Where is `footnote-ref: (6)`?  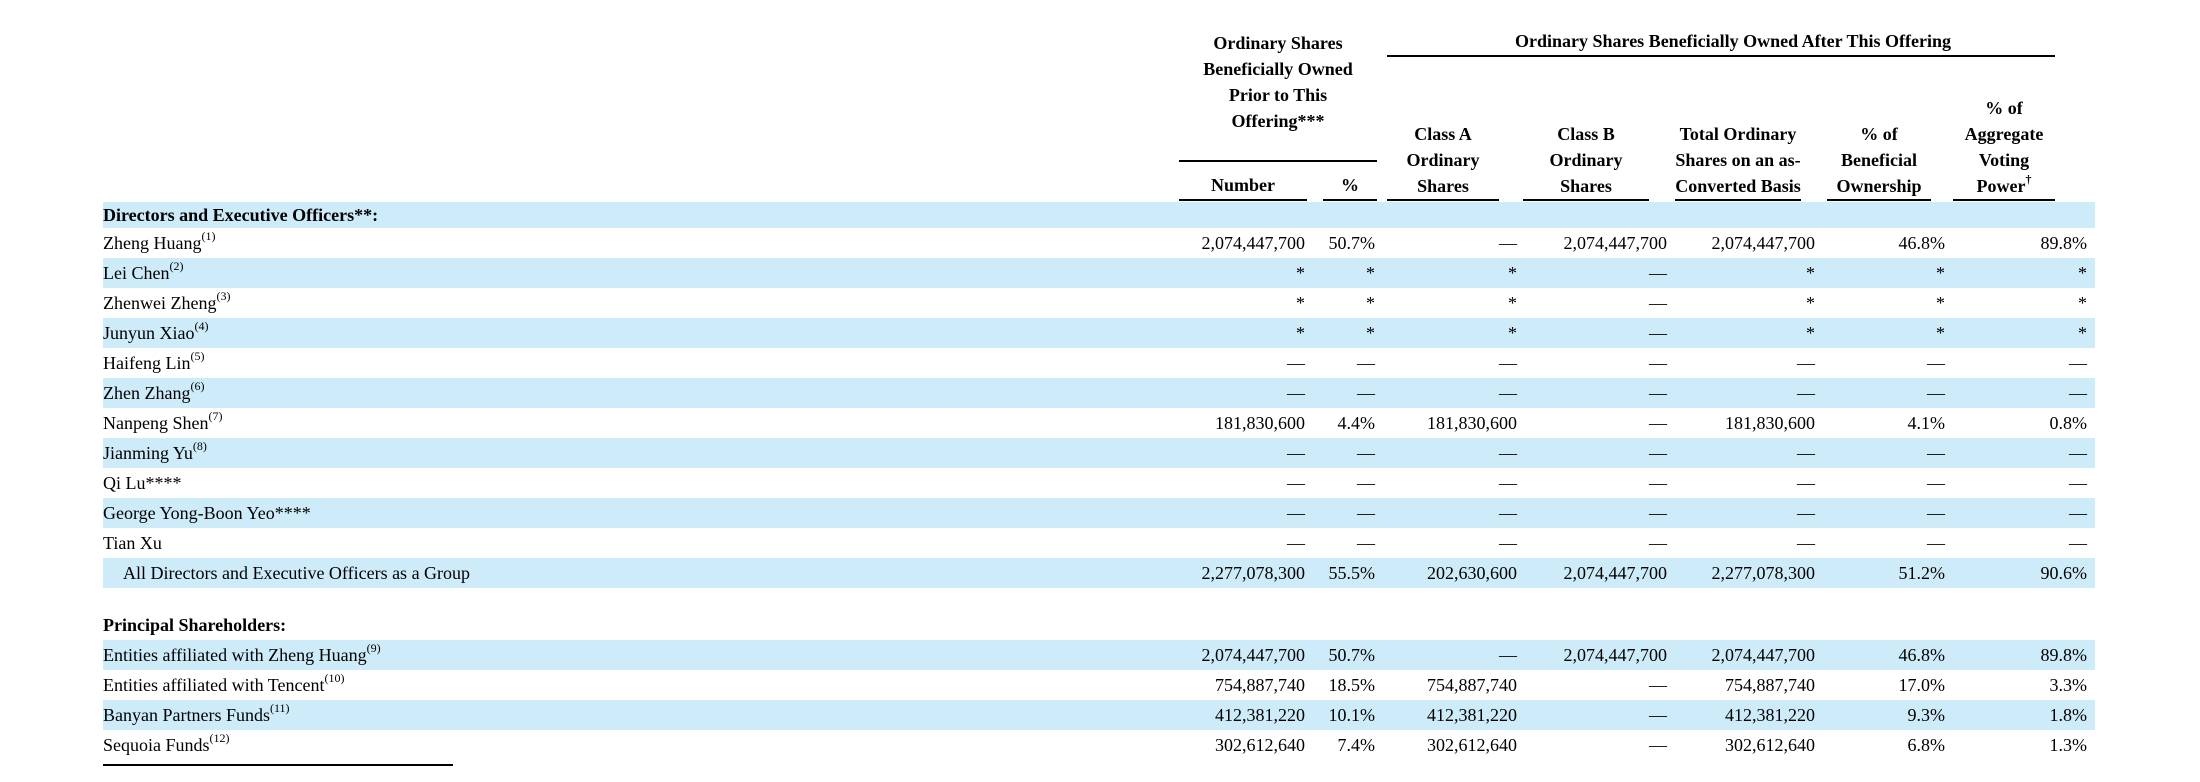
footnote-ref: (6) is located at coordinates (197, 386).